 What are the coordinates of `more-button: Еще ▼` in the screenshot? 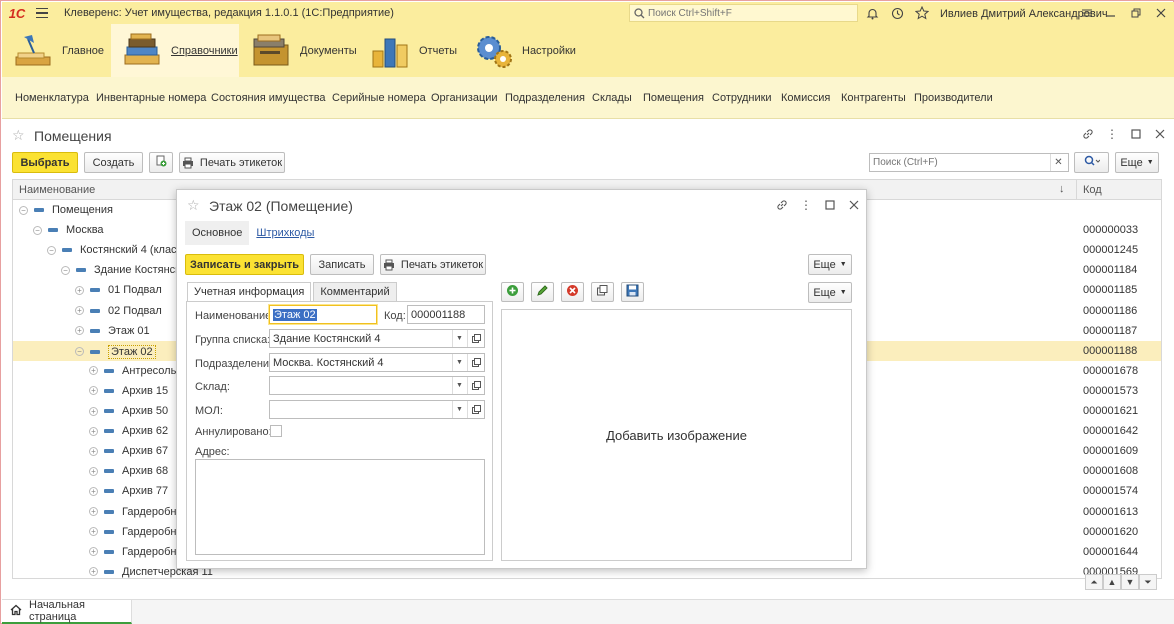 It's located at (1137, 162).